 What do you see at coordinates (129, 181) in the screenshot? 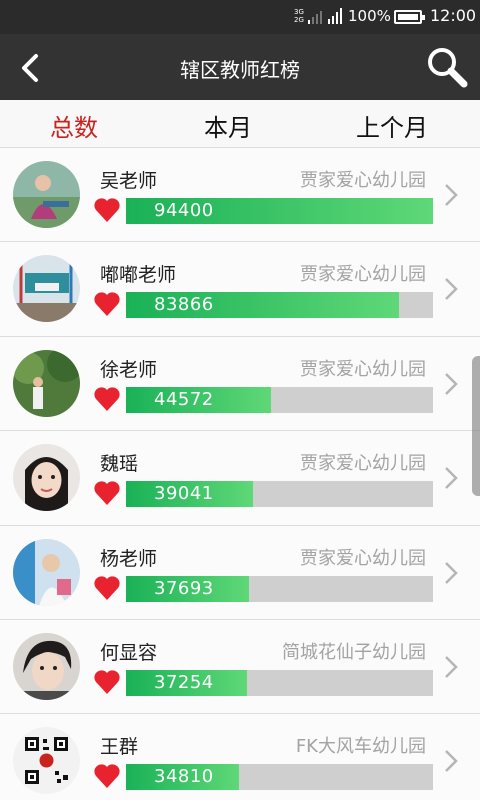
I see `teacher-name: 吴老师` at bounding box center [129, 181].